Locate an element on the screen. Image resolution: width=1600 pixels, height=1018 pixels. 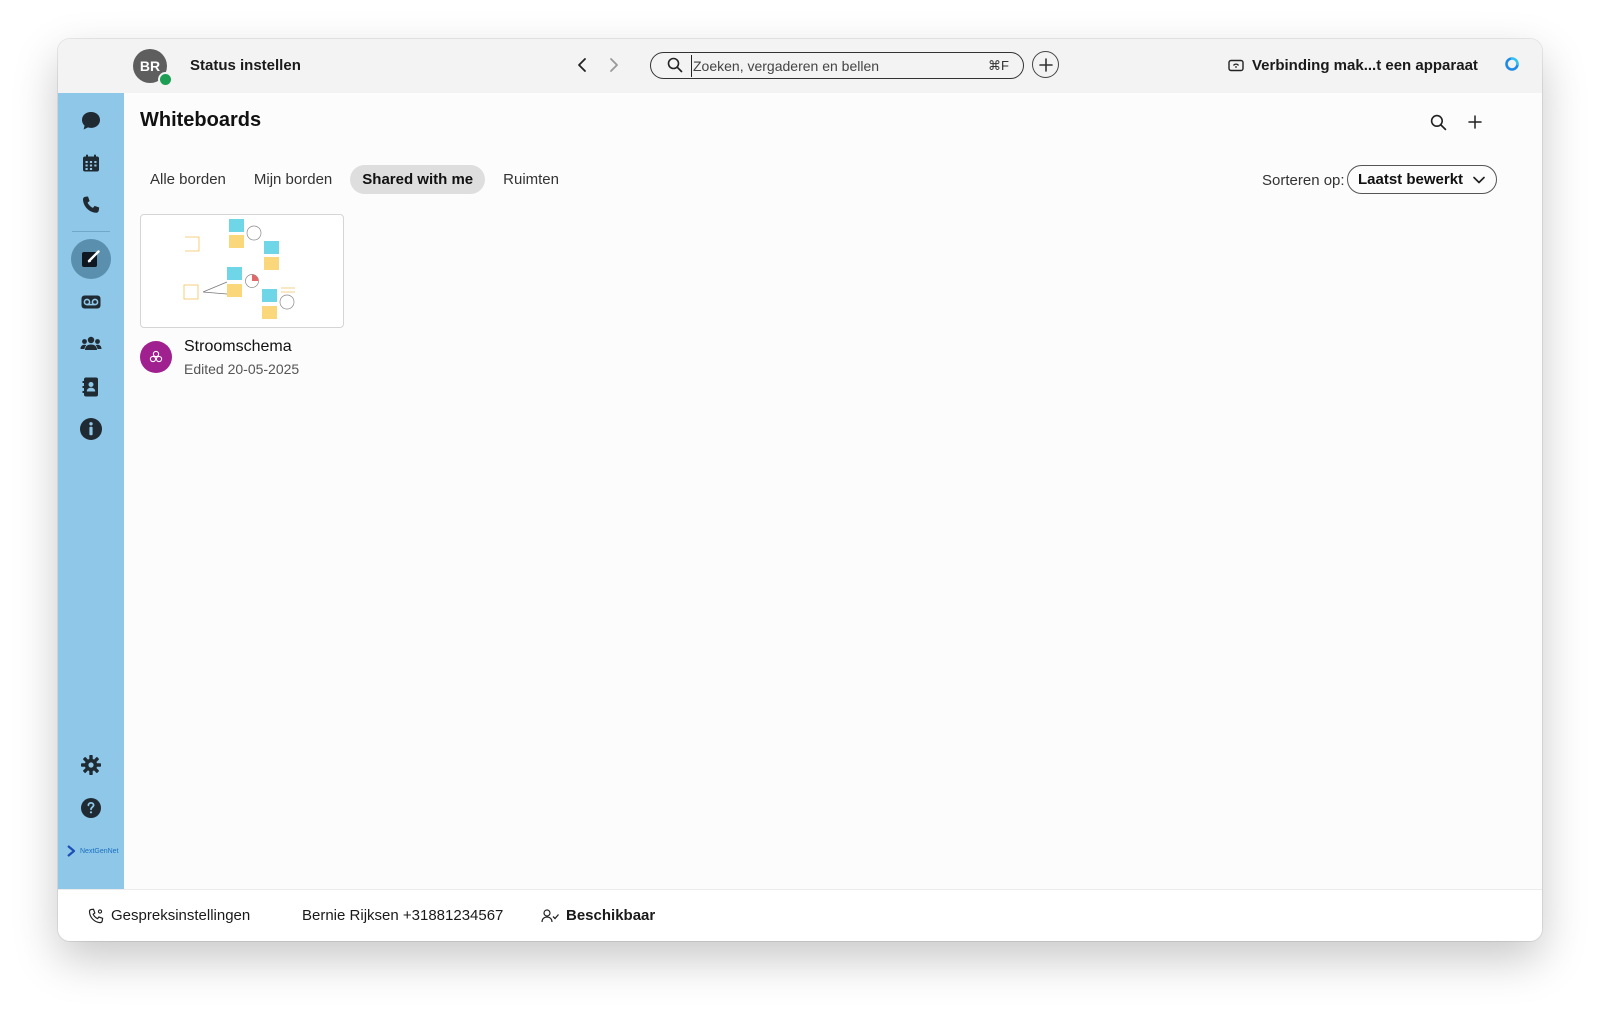
phone-settings-icon is located at coordinates (96, 915).